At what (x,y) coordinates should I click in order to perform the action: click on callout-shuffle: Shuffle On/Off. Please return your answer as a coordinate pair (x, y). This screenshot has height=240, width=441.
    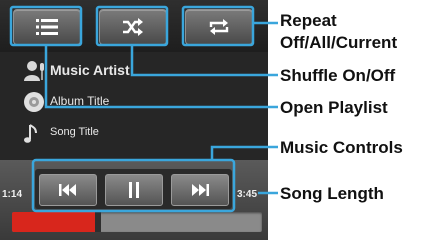
    Looking at the image, I should click on (338, 75).